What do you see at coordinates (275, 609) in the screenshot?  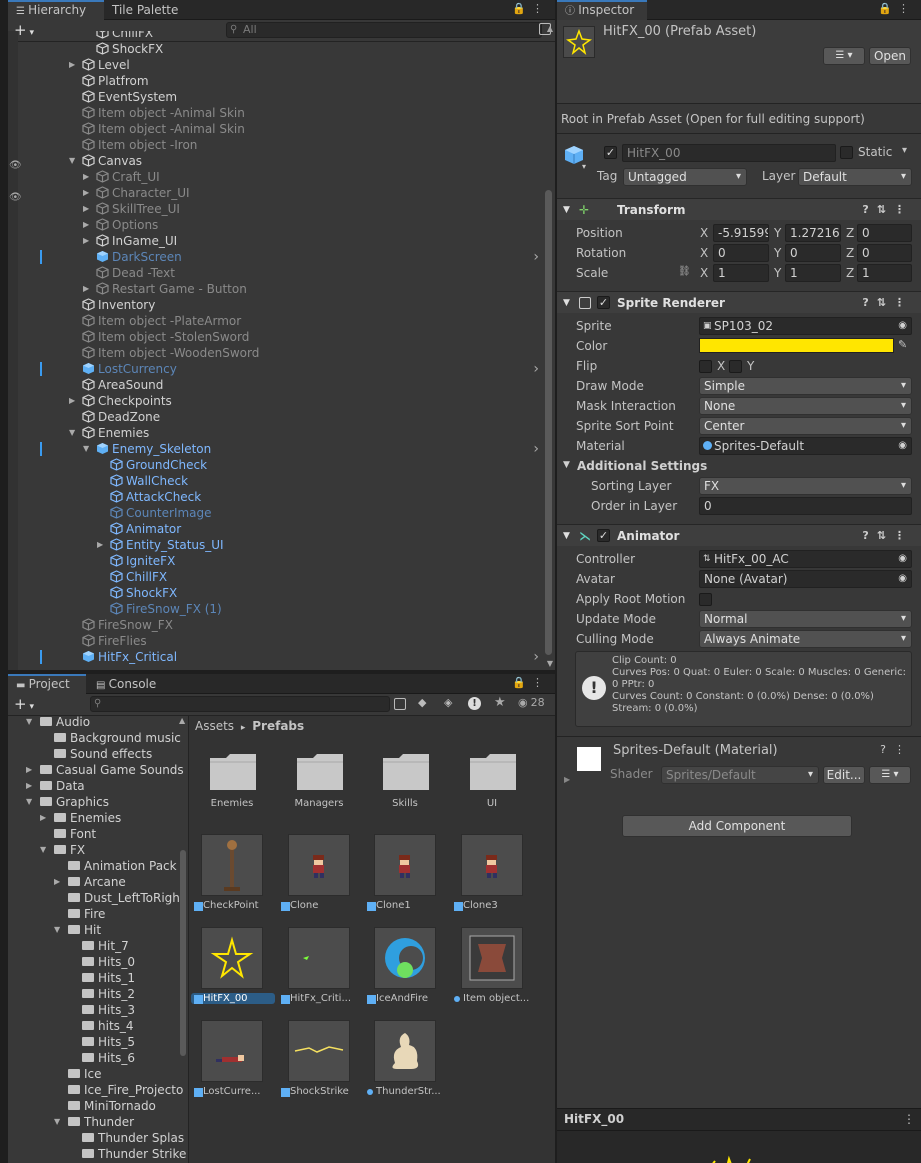 I see `hierarchy-item: FireSnow_FX (1)` at bounding box center [275, 609].